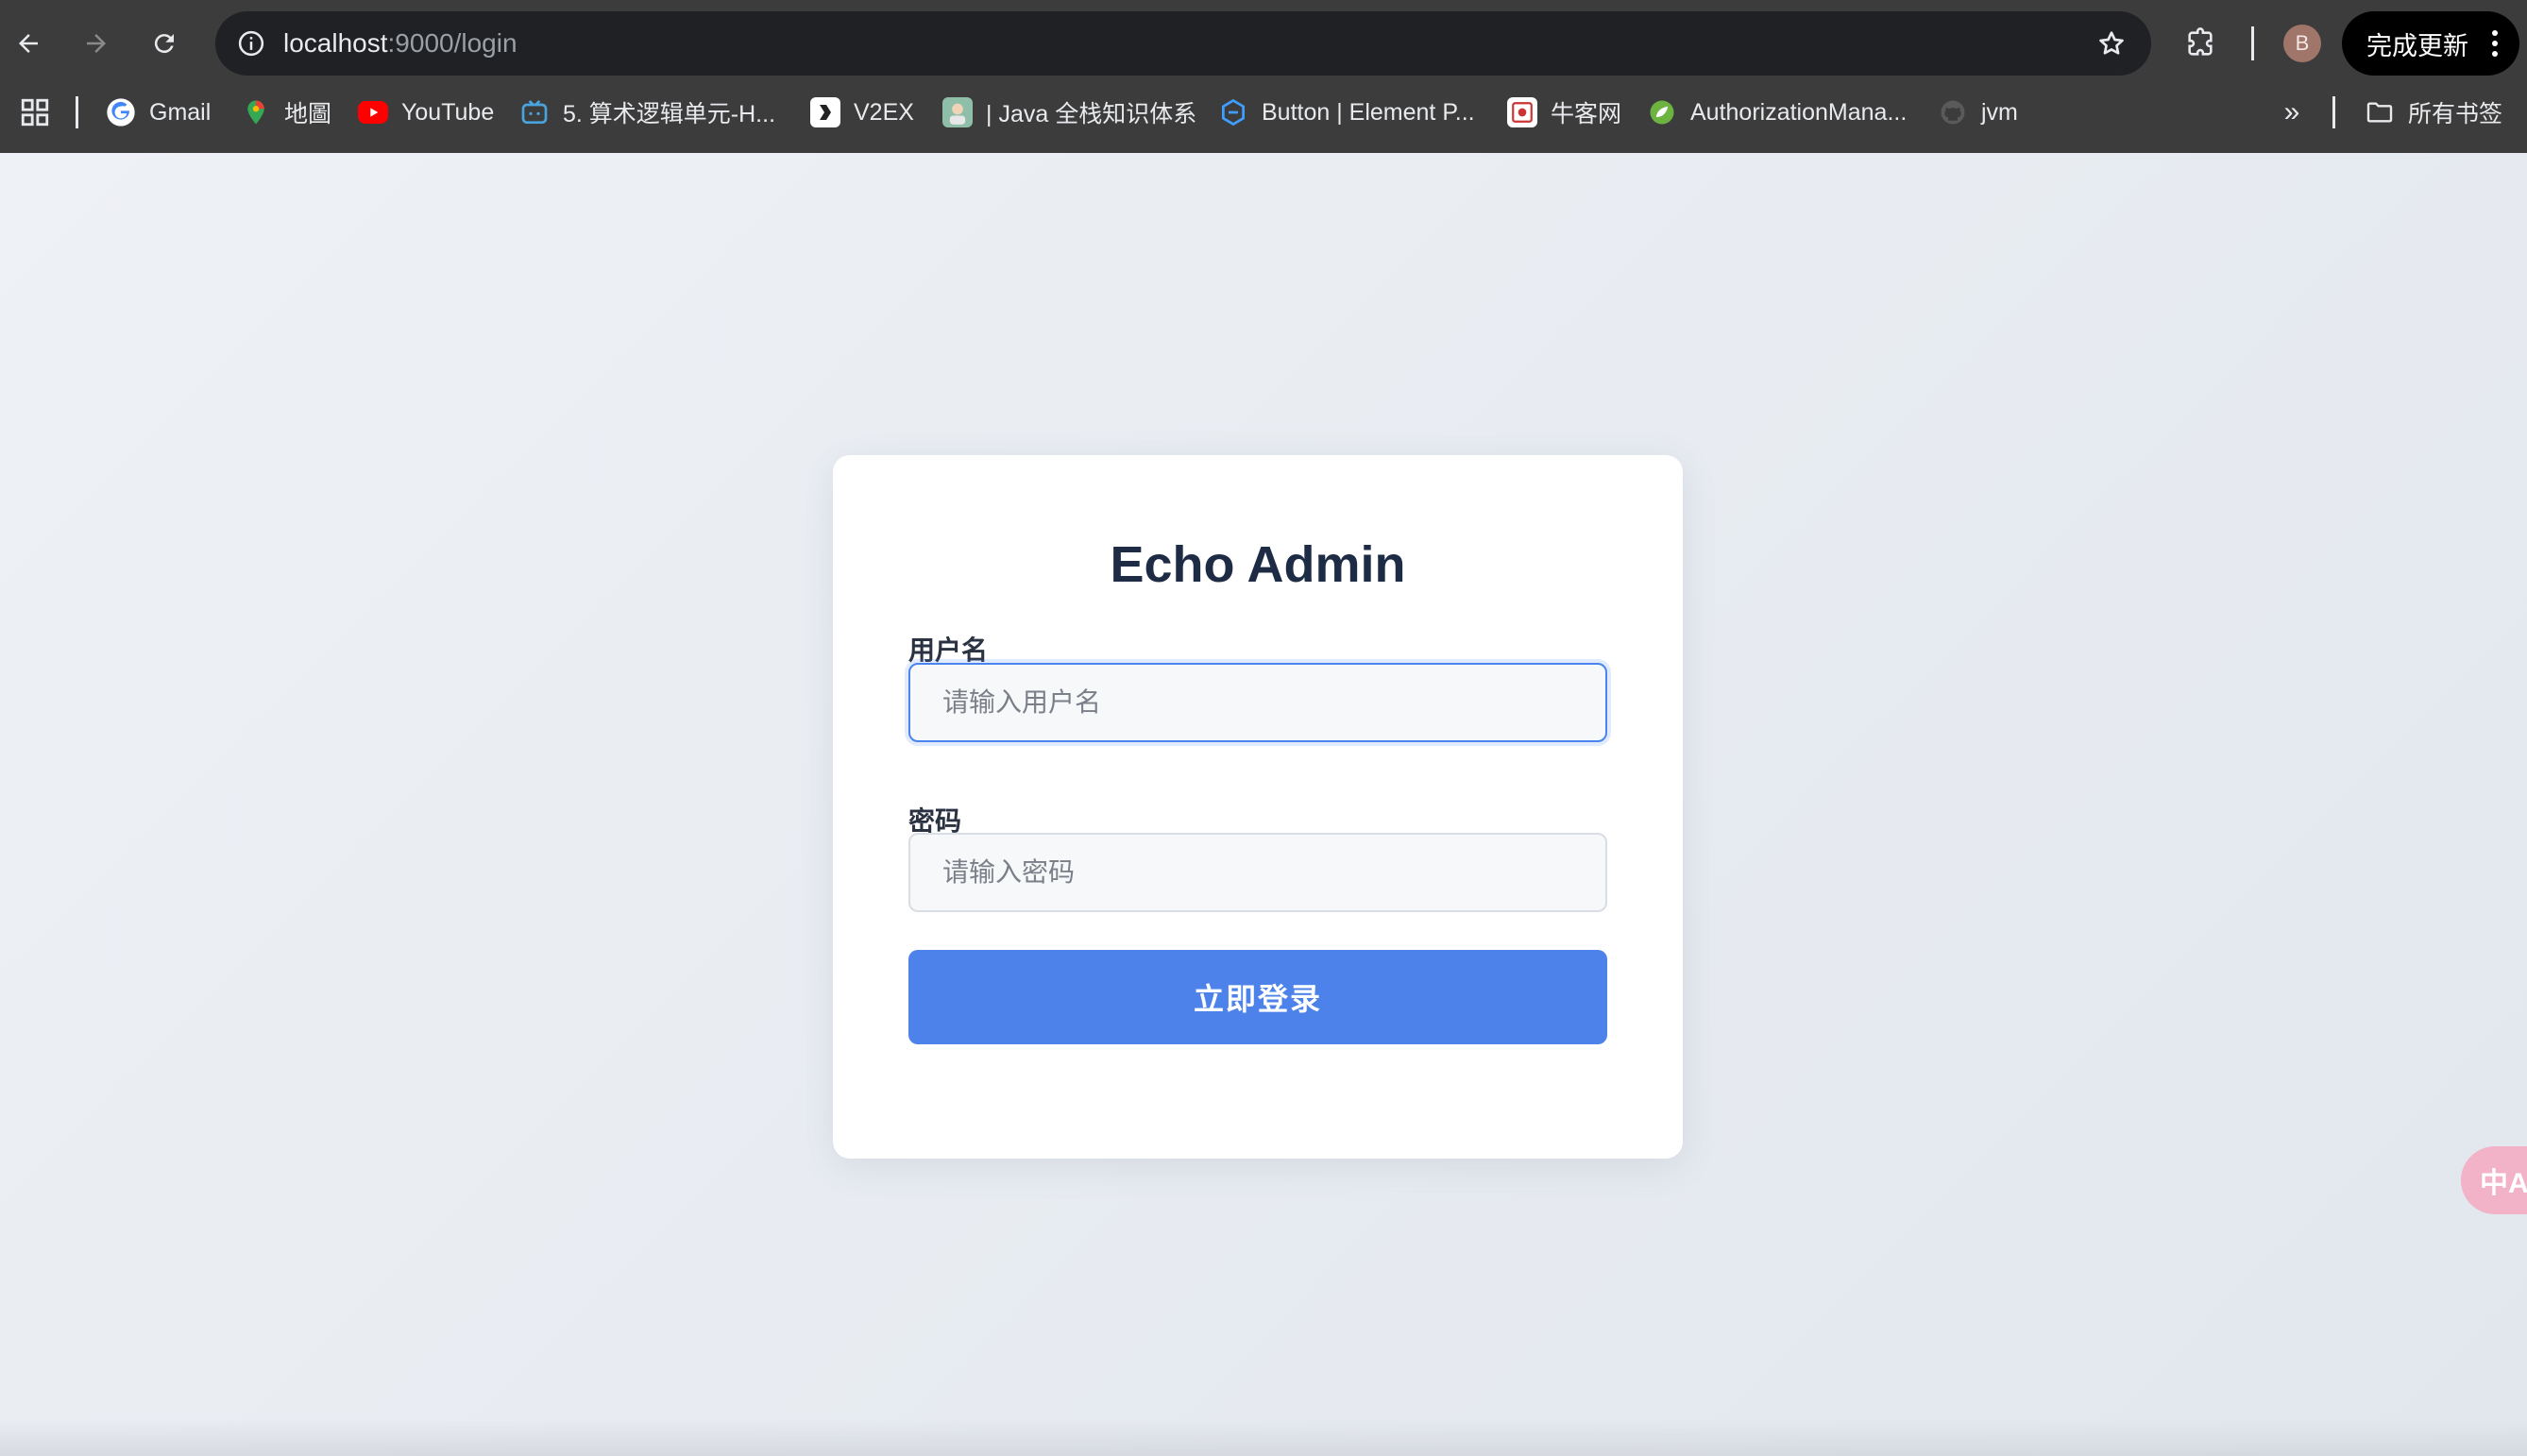  I want to click on back-button, so click(28, 43).